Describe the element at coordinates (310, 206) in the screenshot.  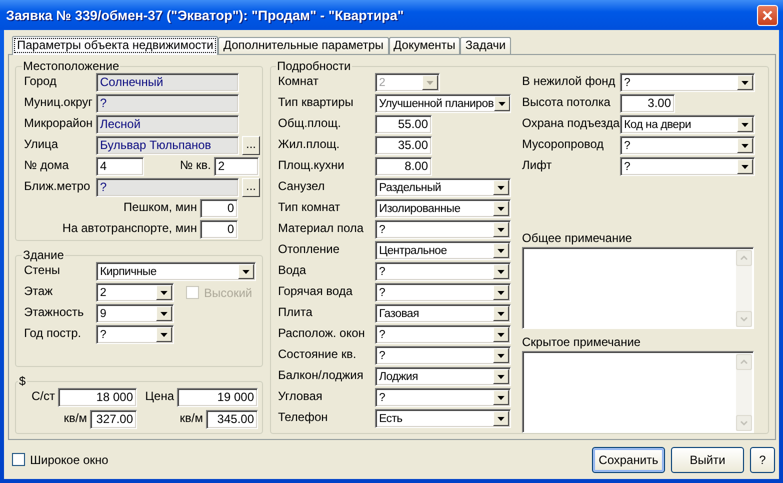
I see `field-label: Тип комнат` at that location.